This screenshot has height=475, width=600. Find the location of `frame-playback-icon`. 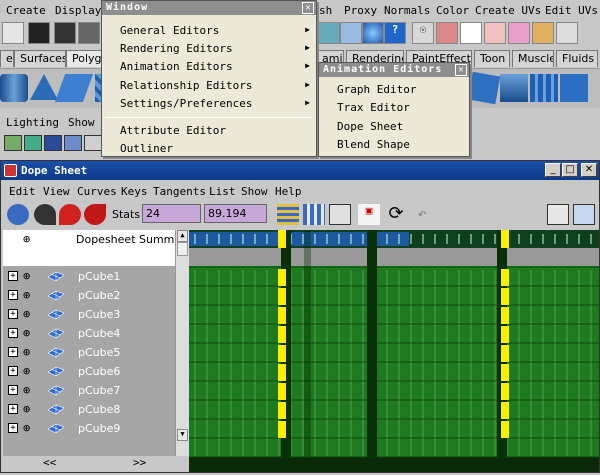

frame-playback-icon is located at coordinates (314, 214).